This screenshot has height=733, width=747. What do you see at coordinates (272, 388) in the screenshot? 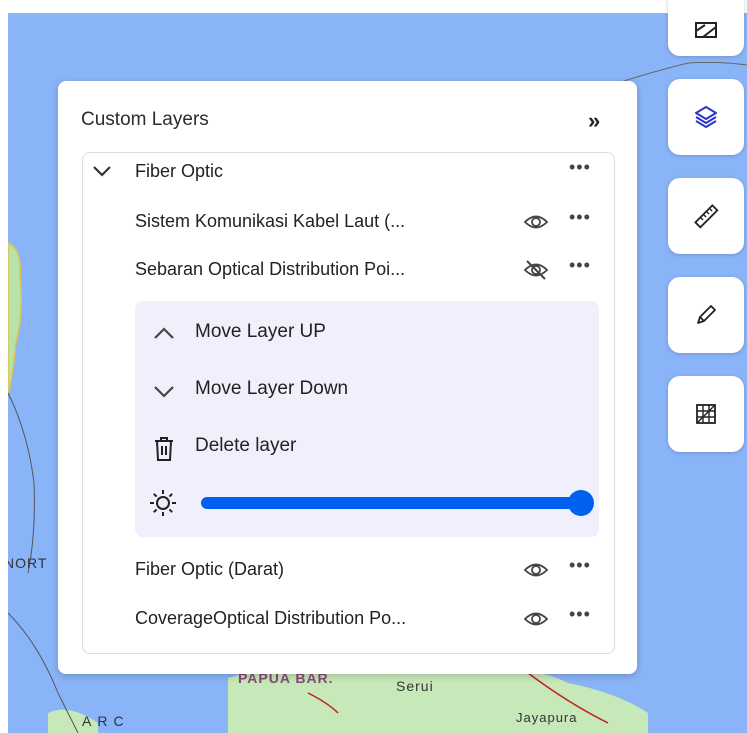
I see `move-layer-down-label: Move Layer Down` at bounding box center [272, 388].